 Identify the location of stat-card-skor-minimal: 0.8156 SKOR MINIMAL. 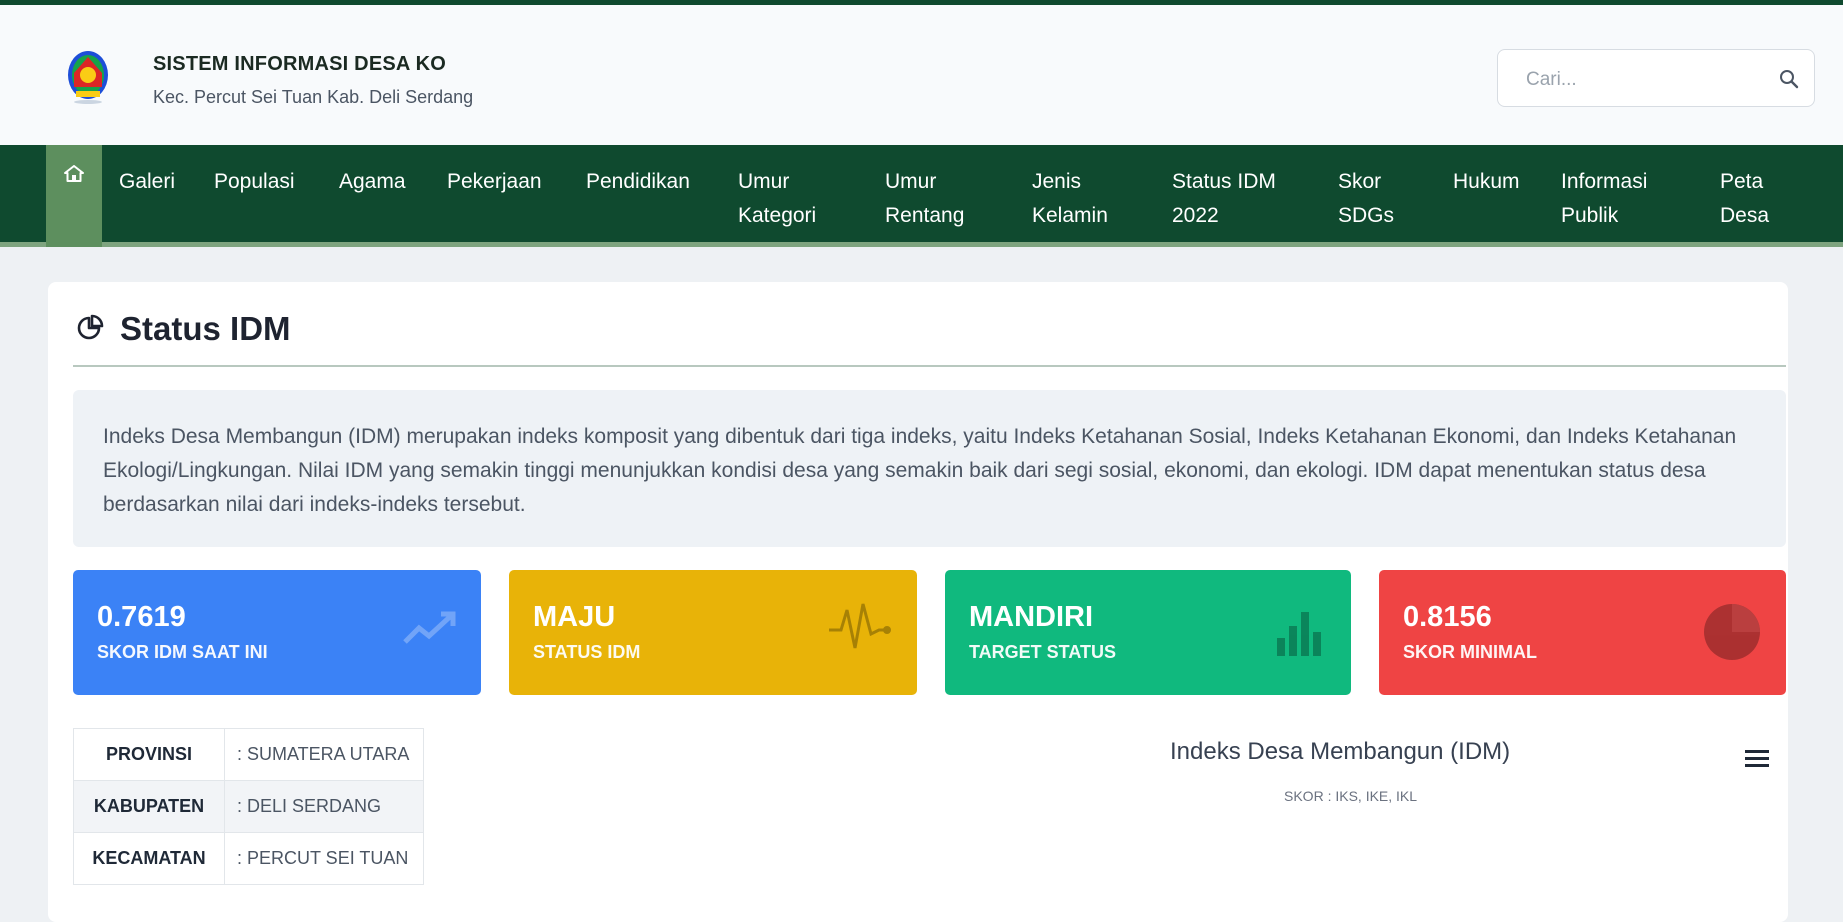
(1582, 632).